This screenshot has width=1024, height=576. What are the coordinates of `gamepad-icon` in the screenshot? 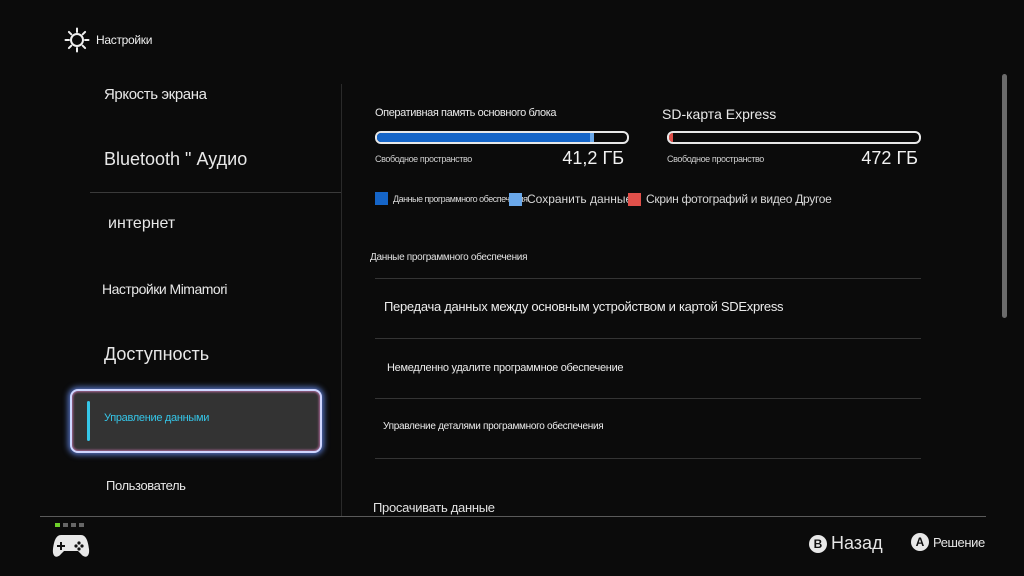 It's located at (71, 546).